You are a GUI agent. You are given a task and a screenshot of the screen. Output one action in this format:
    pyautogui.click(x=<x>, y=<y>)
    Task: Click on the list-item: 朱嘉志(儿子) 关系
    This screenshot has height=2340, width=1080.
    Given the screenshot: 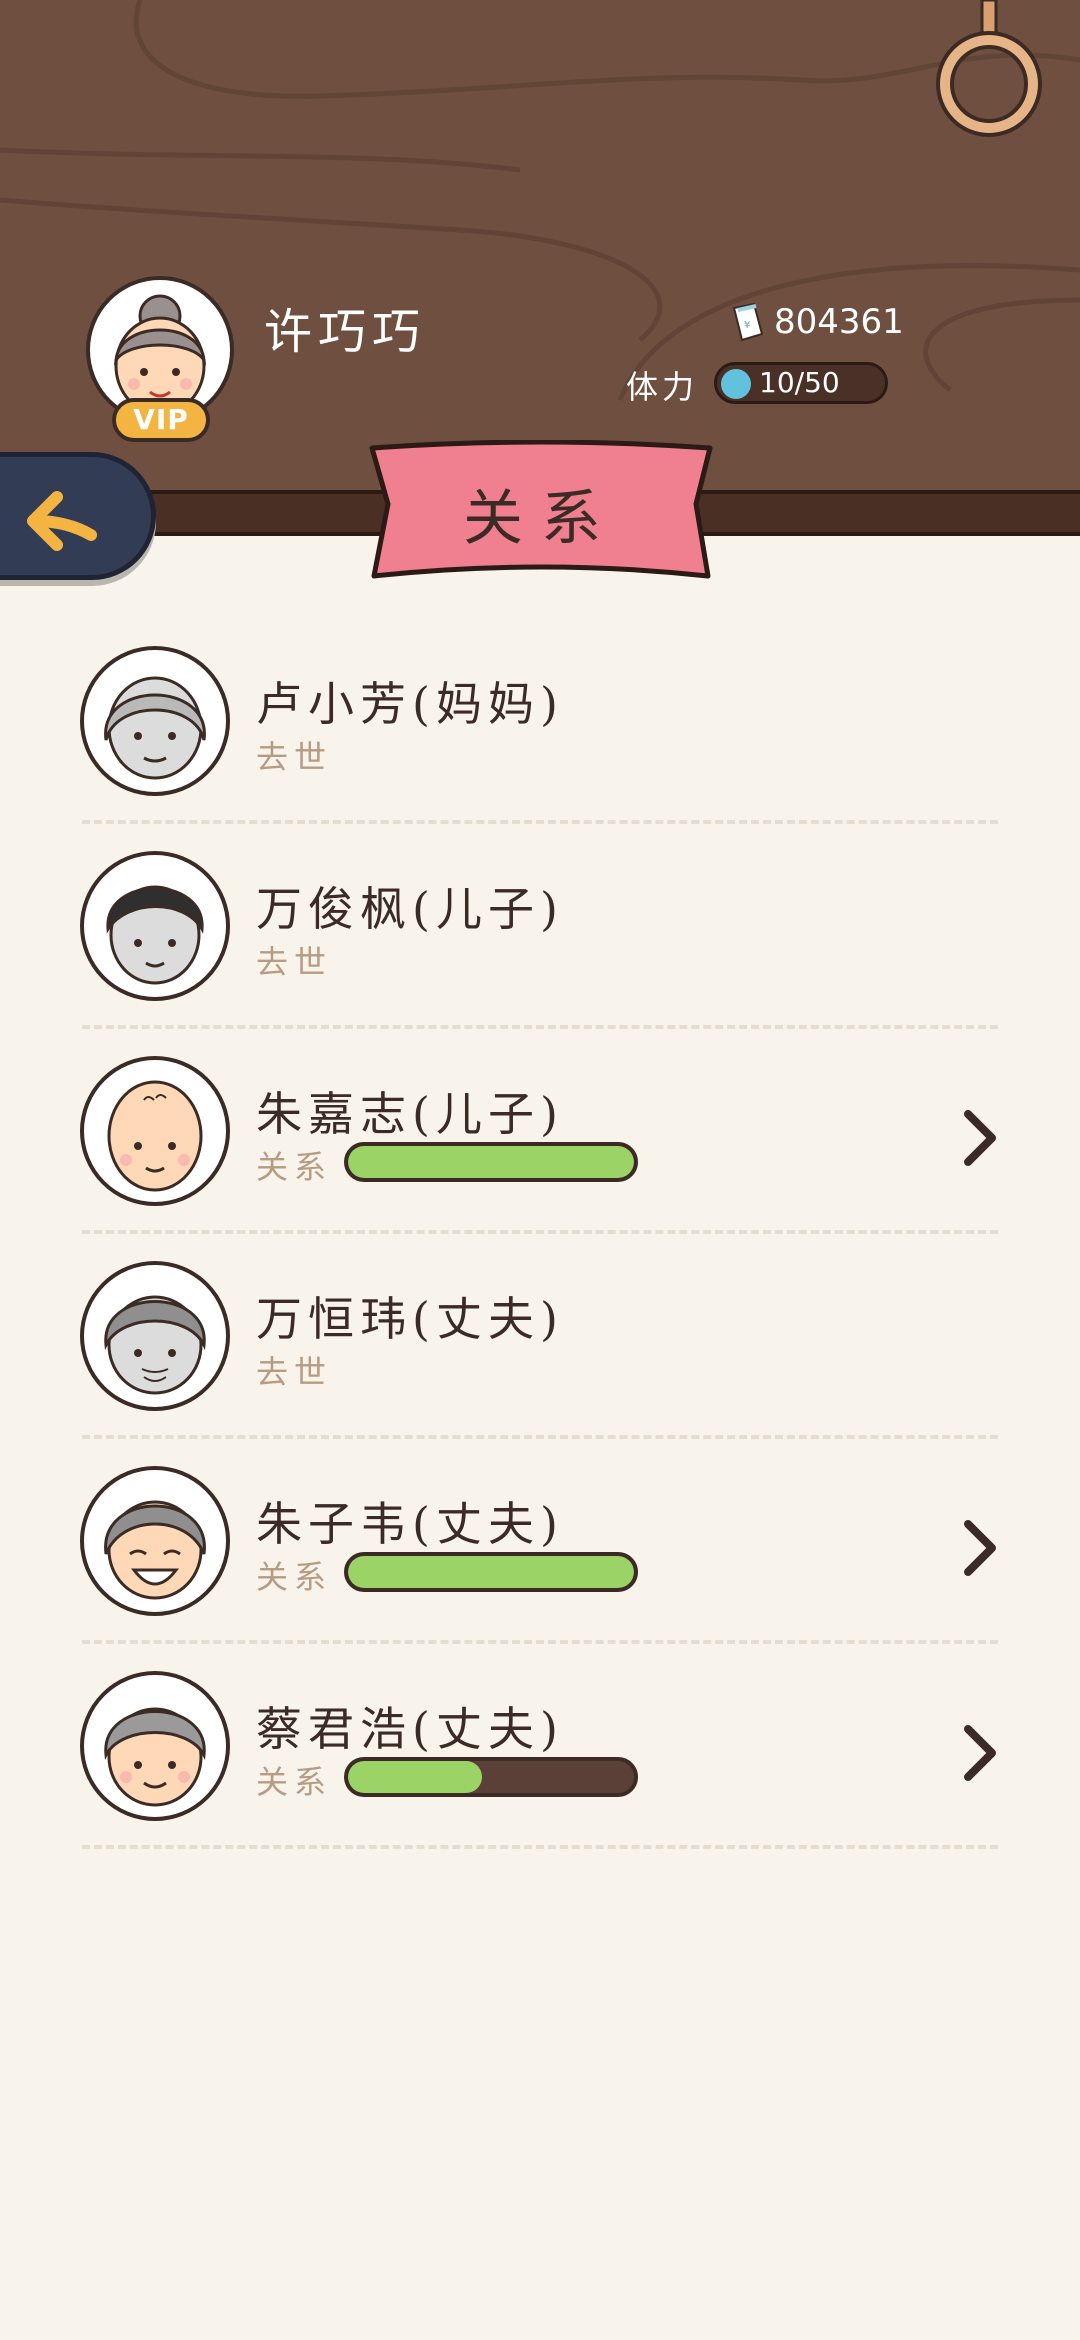 What is the action you would take?
    pyautogui.click(x=540, y=1131)
    